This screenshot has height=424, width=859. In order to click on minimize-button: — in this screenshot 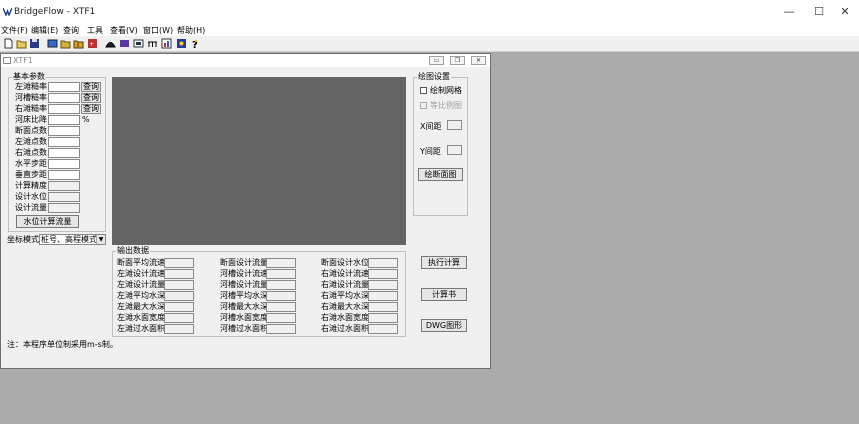, I will do `click(789, 12)`.